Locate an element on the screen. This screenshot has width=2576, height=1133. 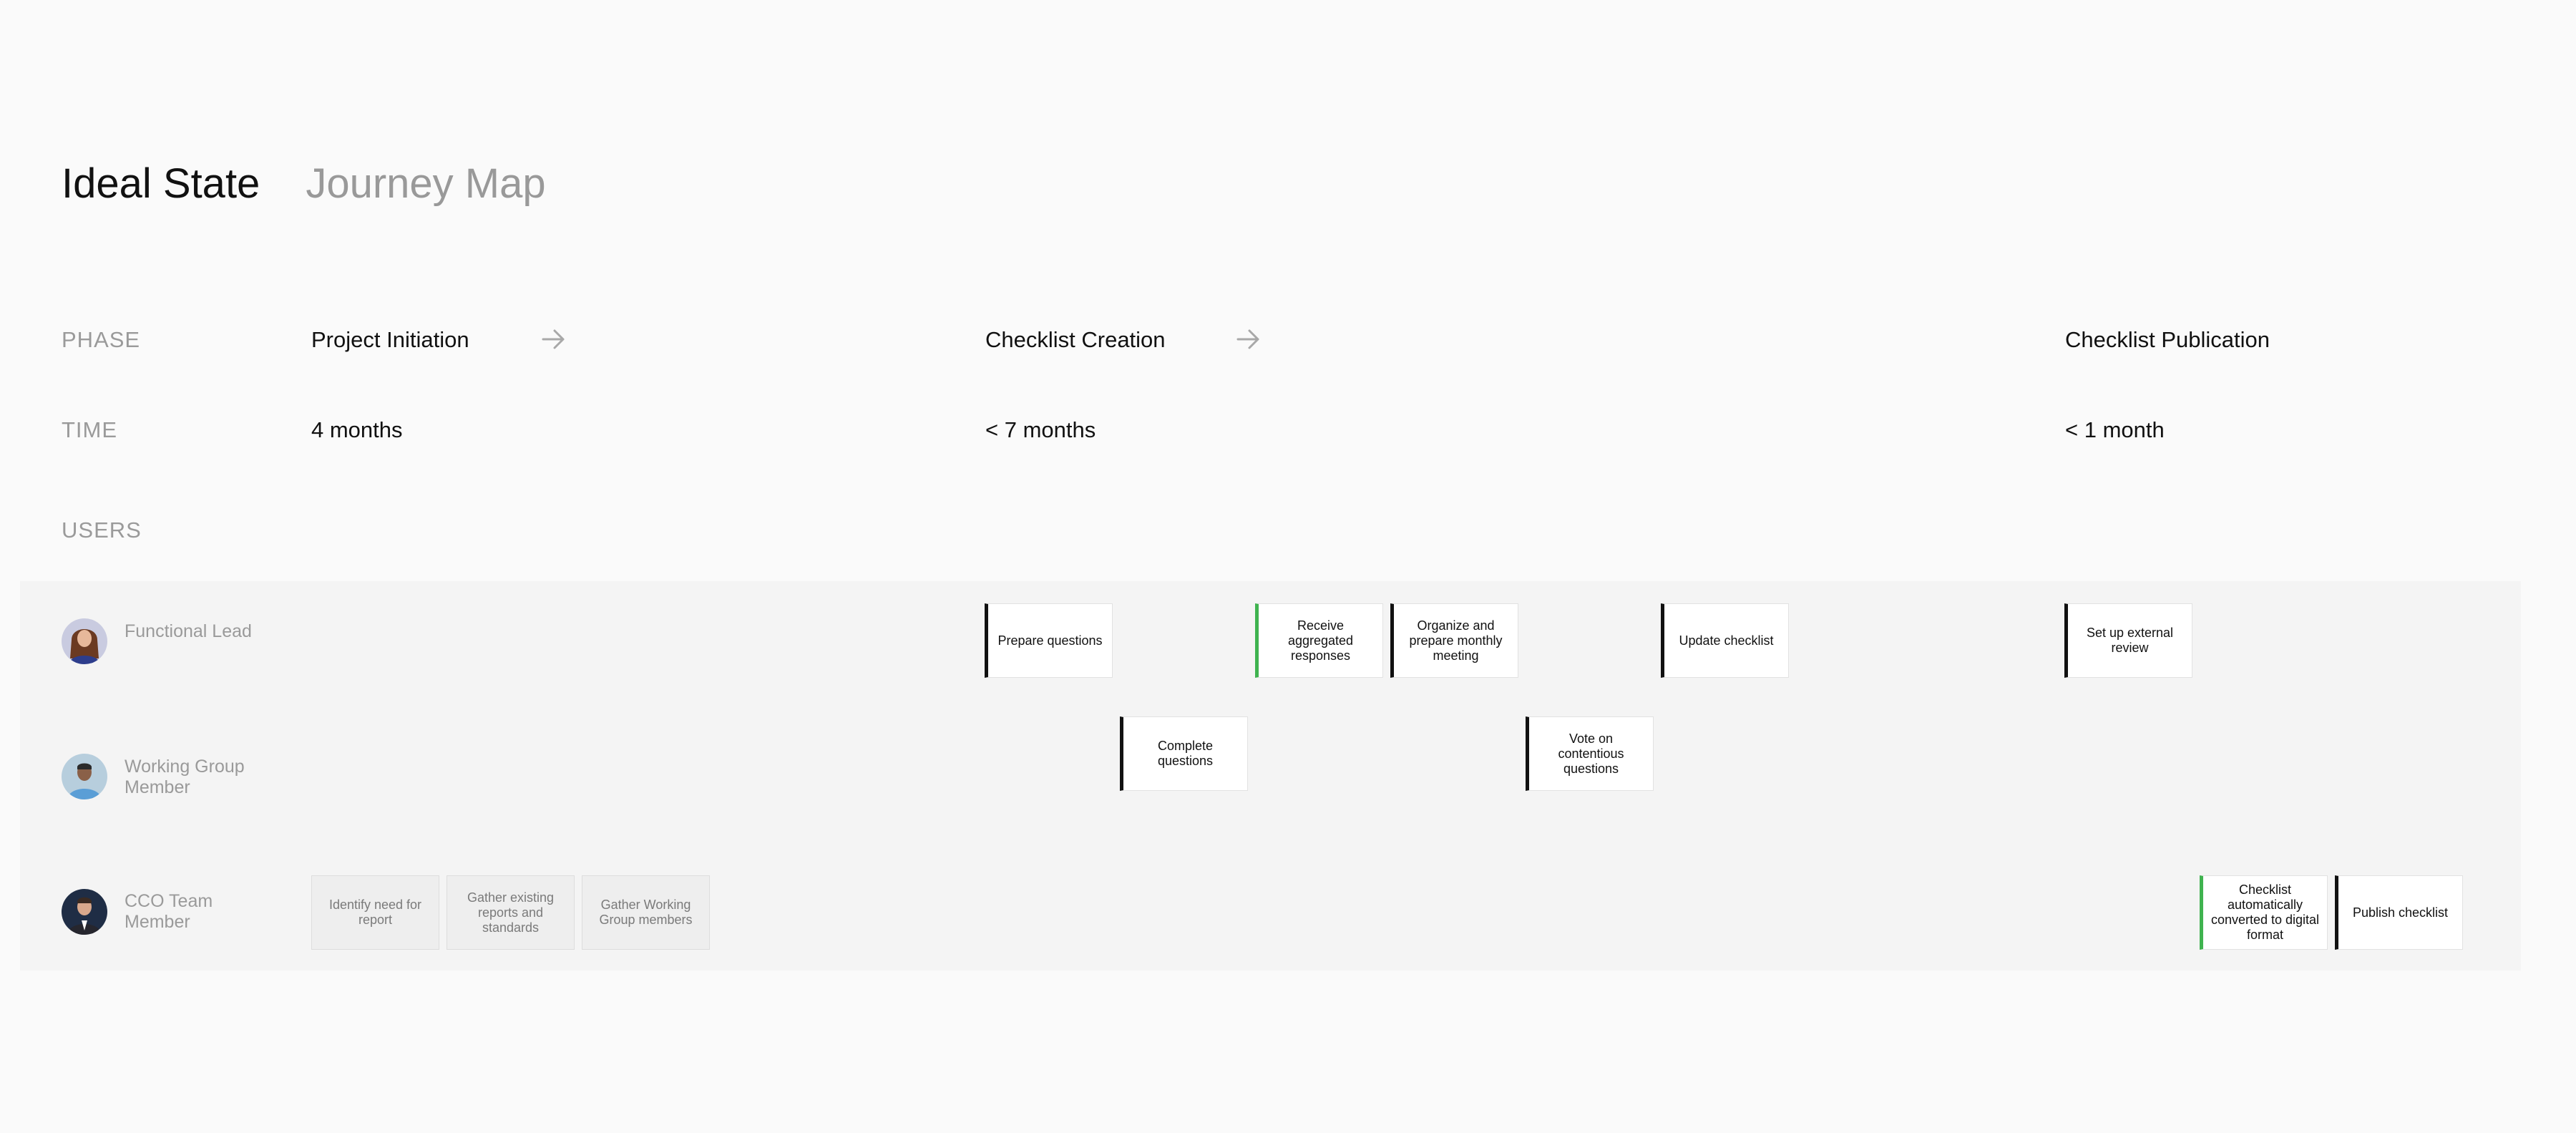
step-card-prepare-questions: Prepare questions is located at coordinates (1049, 640).